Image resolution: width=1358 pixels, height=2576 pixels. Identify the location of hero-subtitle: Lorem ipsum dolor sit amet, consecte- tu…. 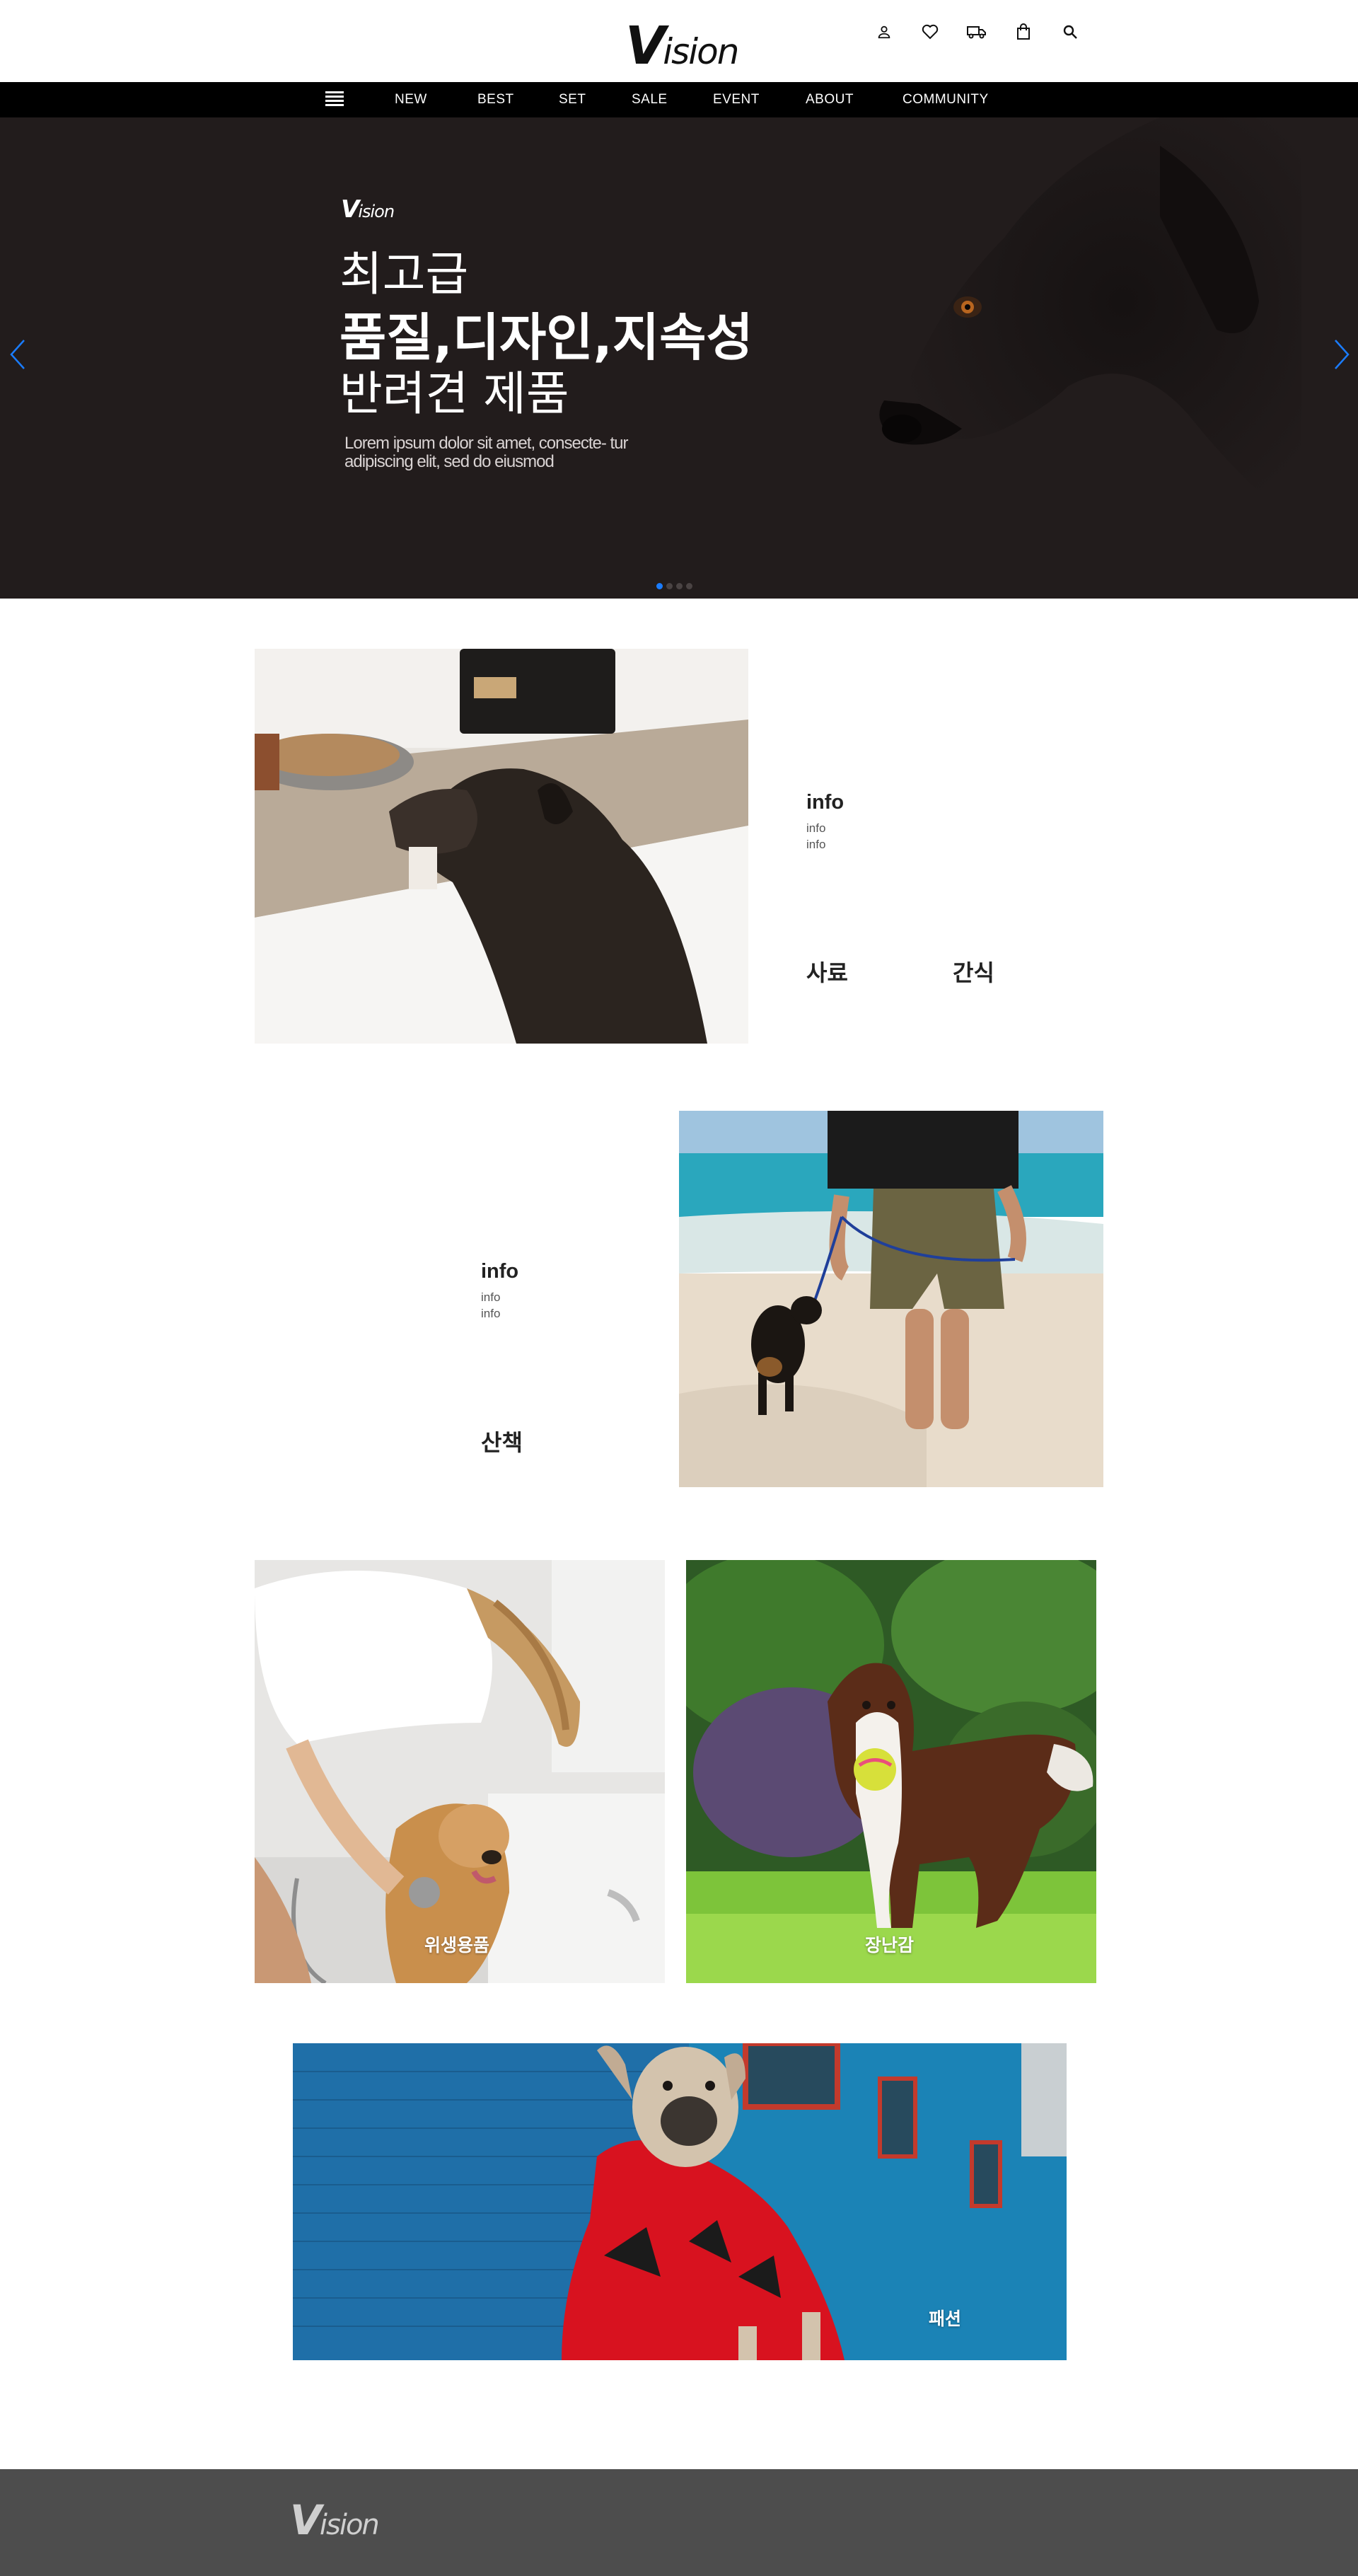
(487, 452).